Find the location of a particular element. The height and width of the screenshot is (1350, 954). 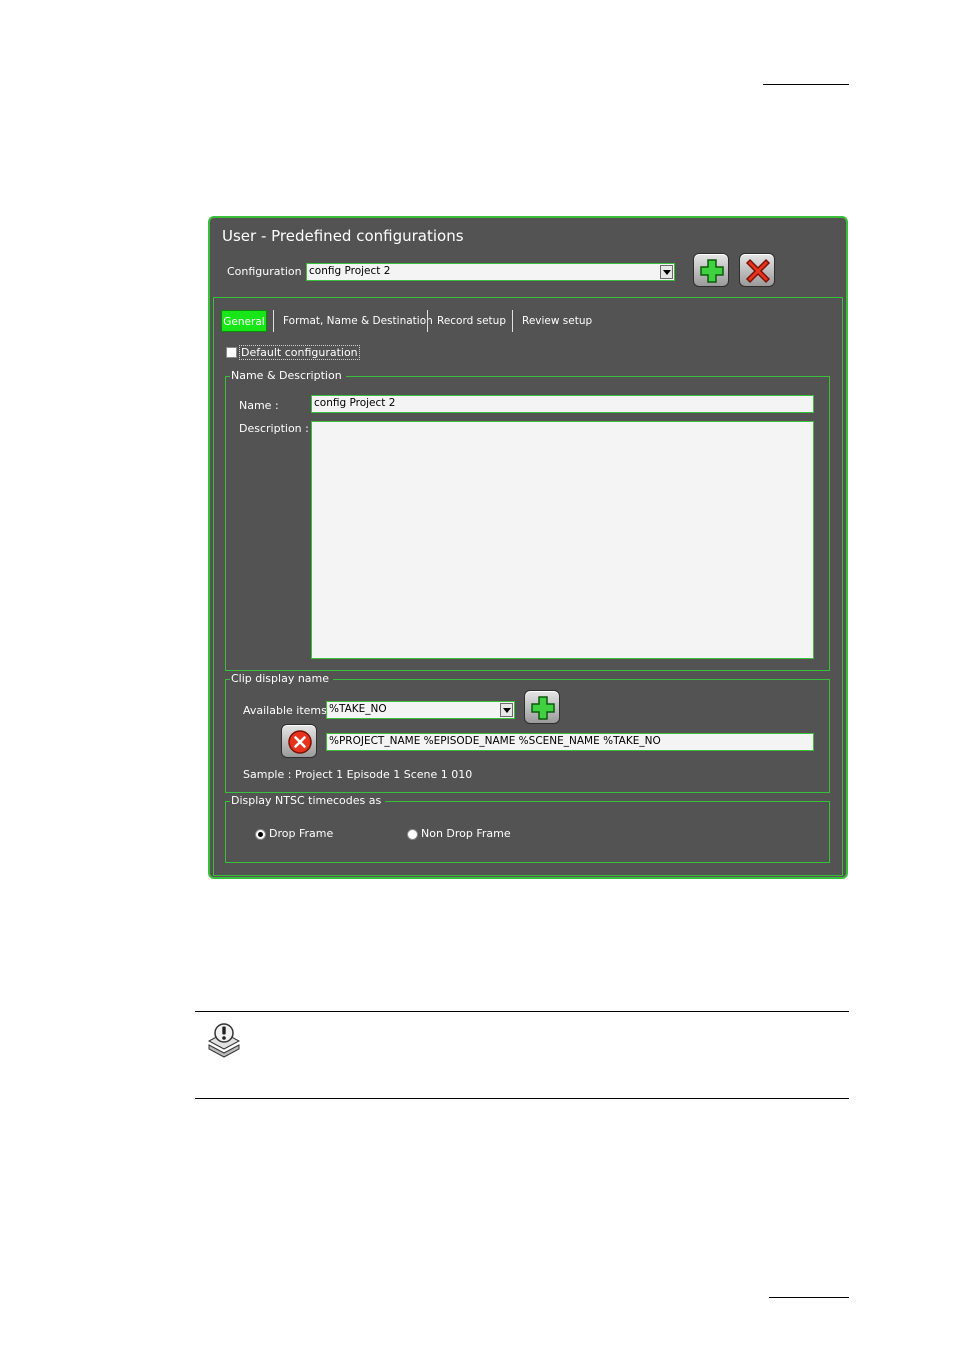

name-description-legend: Name & Description is located at coordinates (288, 375).